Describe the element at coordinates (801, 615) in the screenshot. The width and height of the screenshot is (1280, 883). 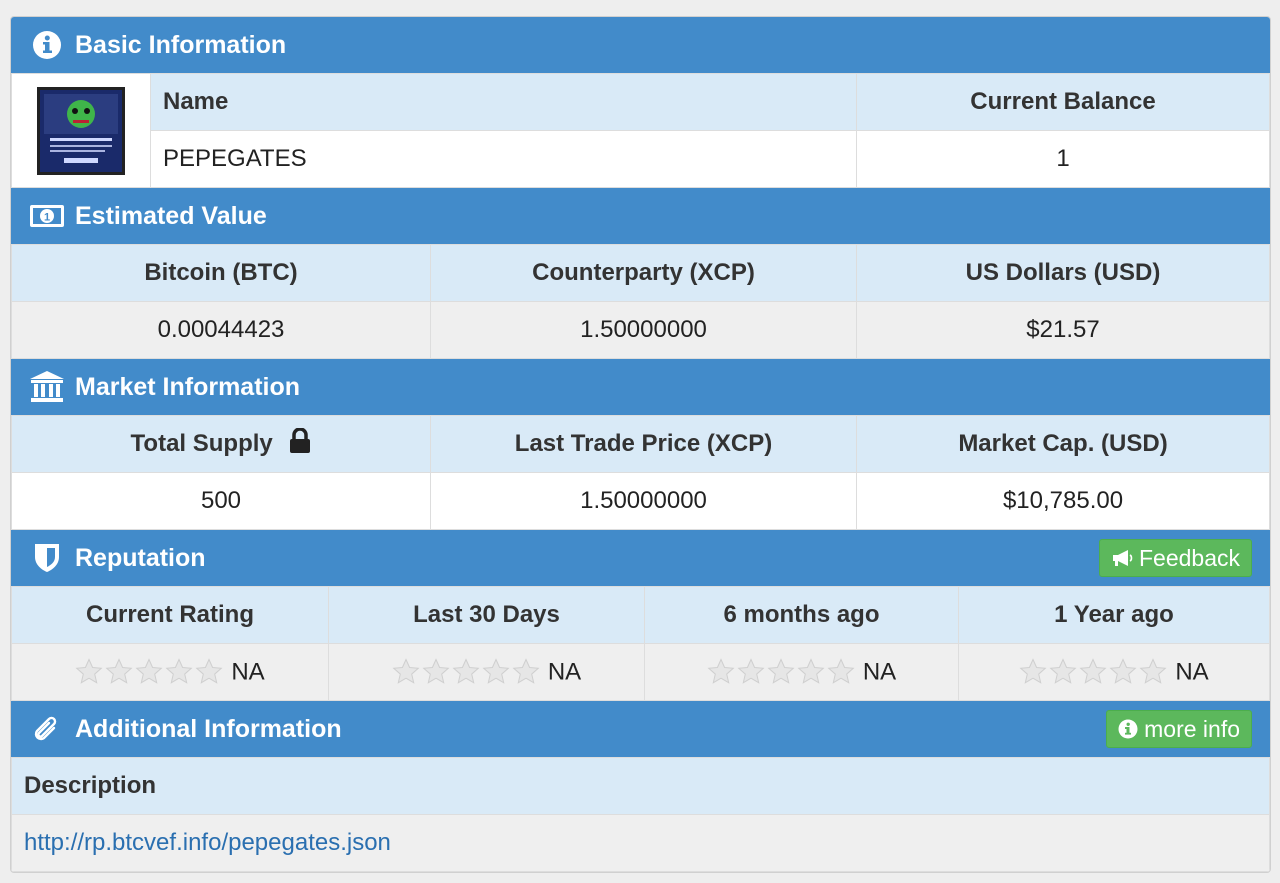
I see `6-months-ago-header: 6 months ago` at that location.